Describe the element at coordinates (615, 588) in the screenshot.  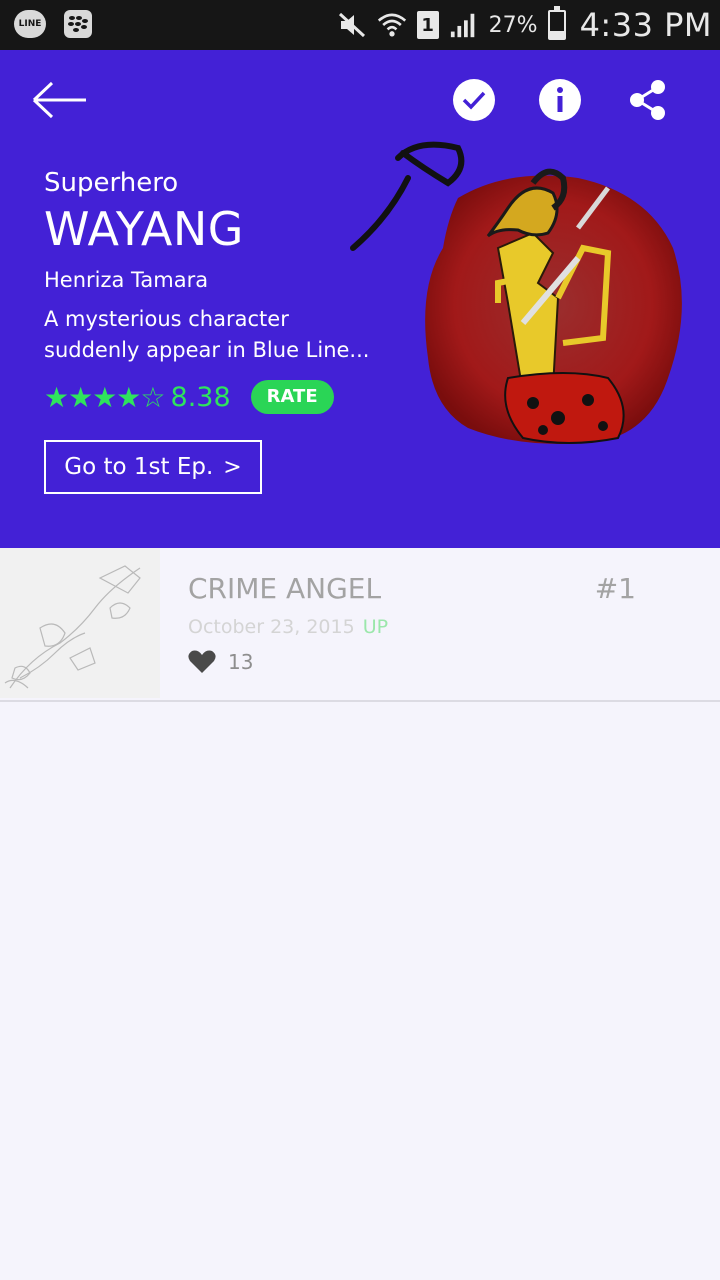
I see `episode-number: #1` at that location.